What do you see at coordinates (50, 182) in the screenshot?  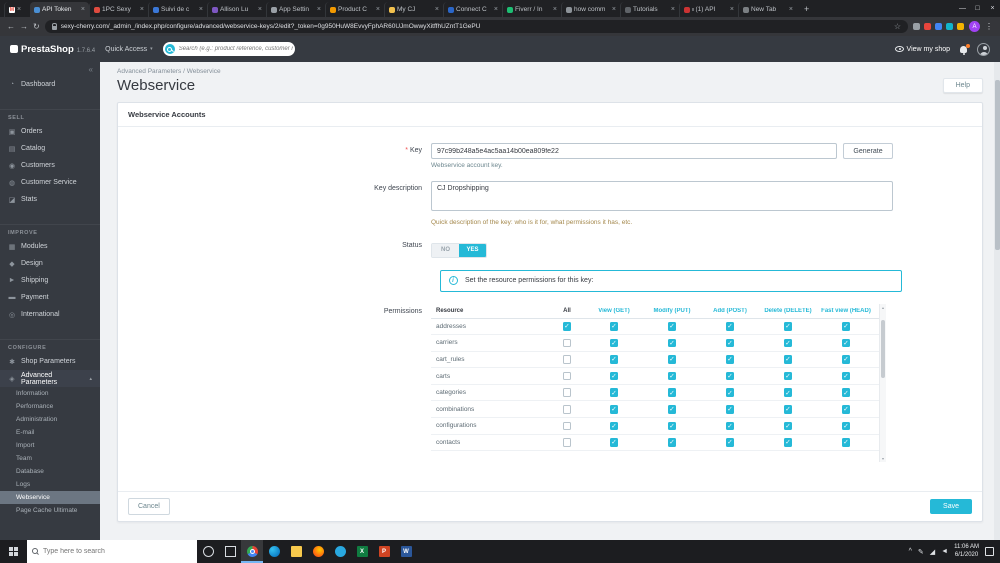 I see `sidebar-item-customer-service: ◍ Customer Service` at bounding box center [50, 182].